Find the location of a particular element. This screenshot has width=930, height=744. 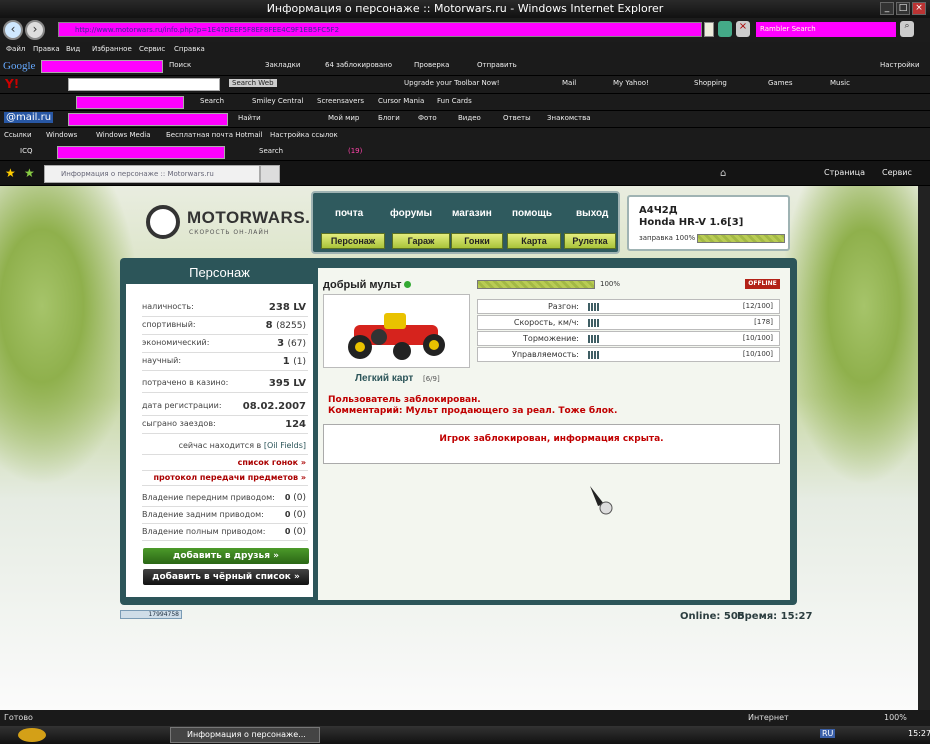

nav-help: помощь is located at coordinates (532, 213).